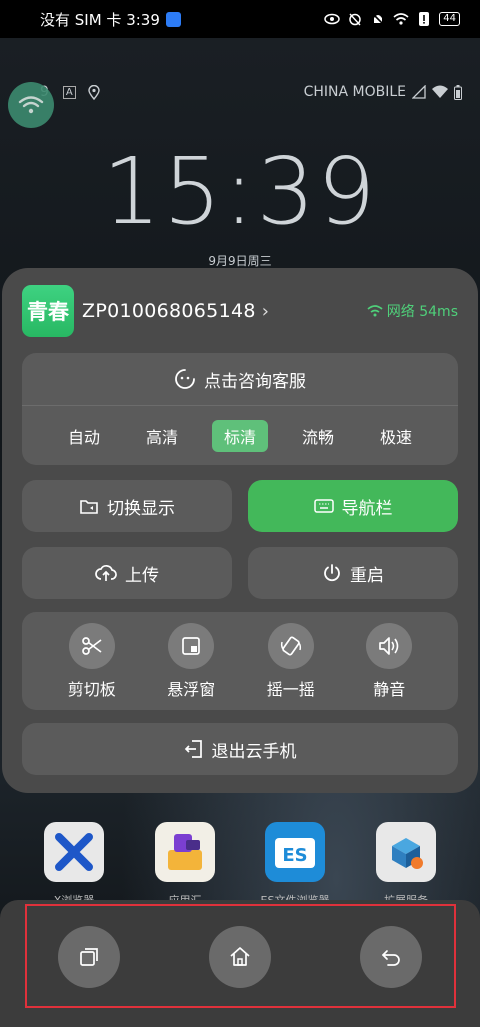 The image size is (480, 1027). What do you see at coordinates (440, 91) in the screenshot?
I see `remote-wifi-icon` at bounding box center [440, 91].